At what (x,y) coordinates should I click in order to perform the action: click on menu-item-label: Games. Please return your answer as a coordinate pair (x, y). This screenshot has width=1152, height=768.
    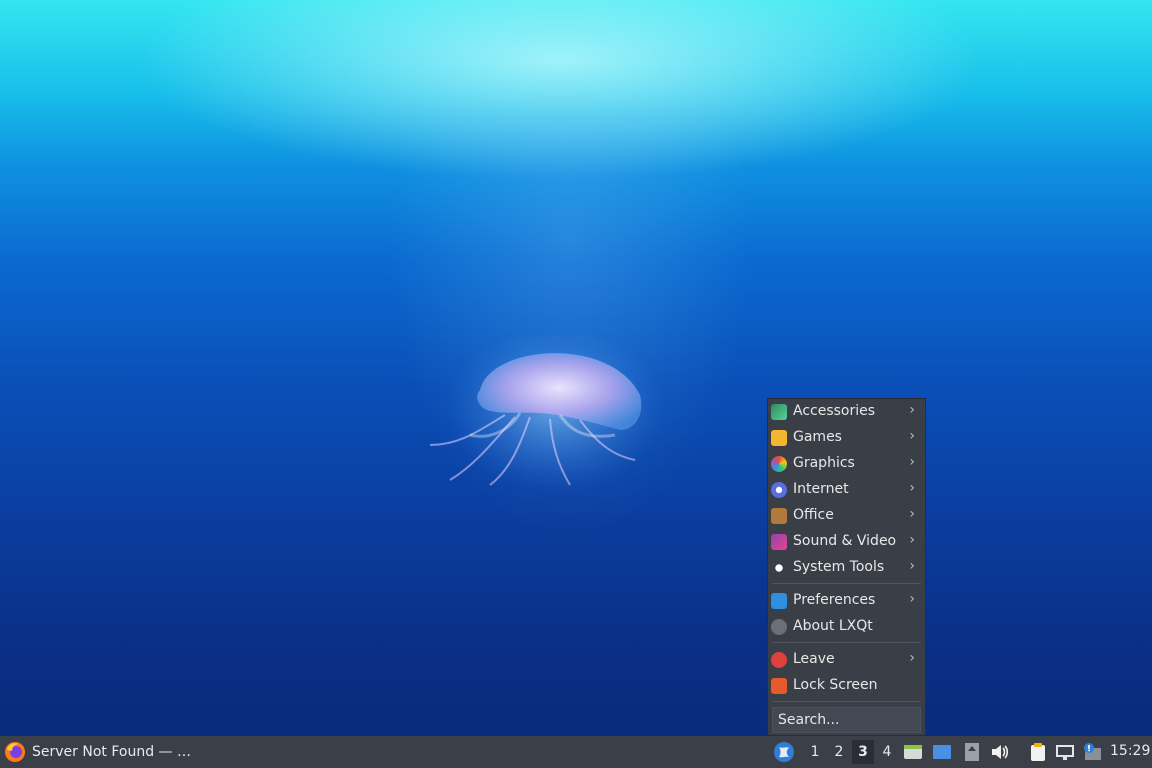
    Looking at the image, I should click on (817, 437).